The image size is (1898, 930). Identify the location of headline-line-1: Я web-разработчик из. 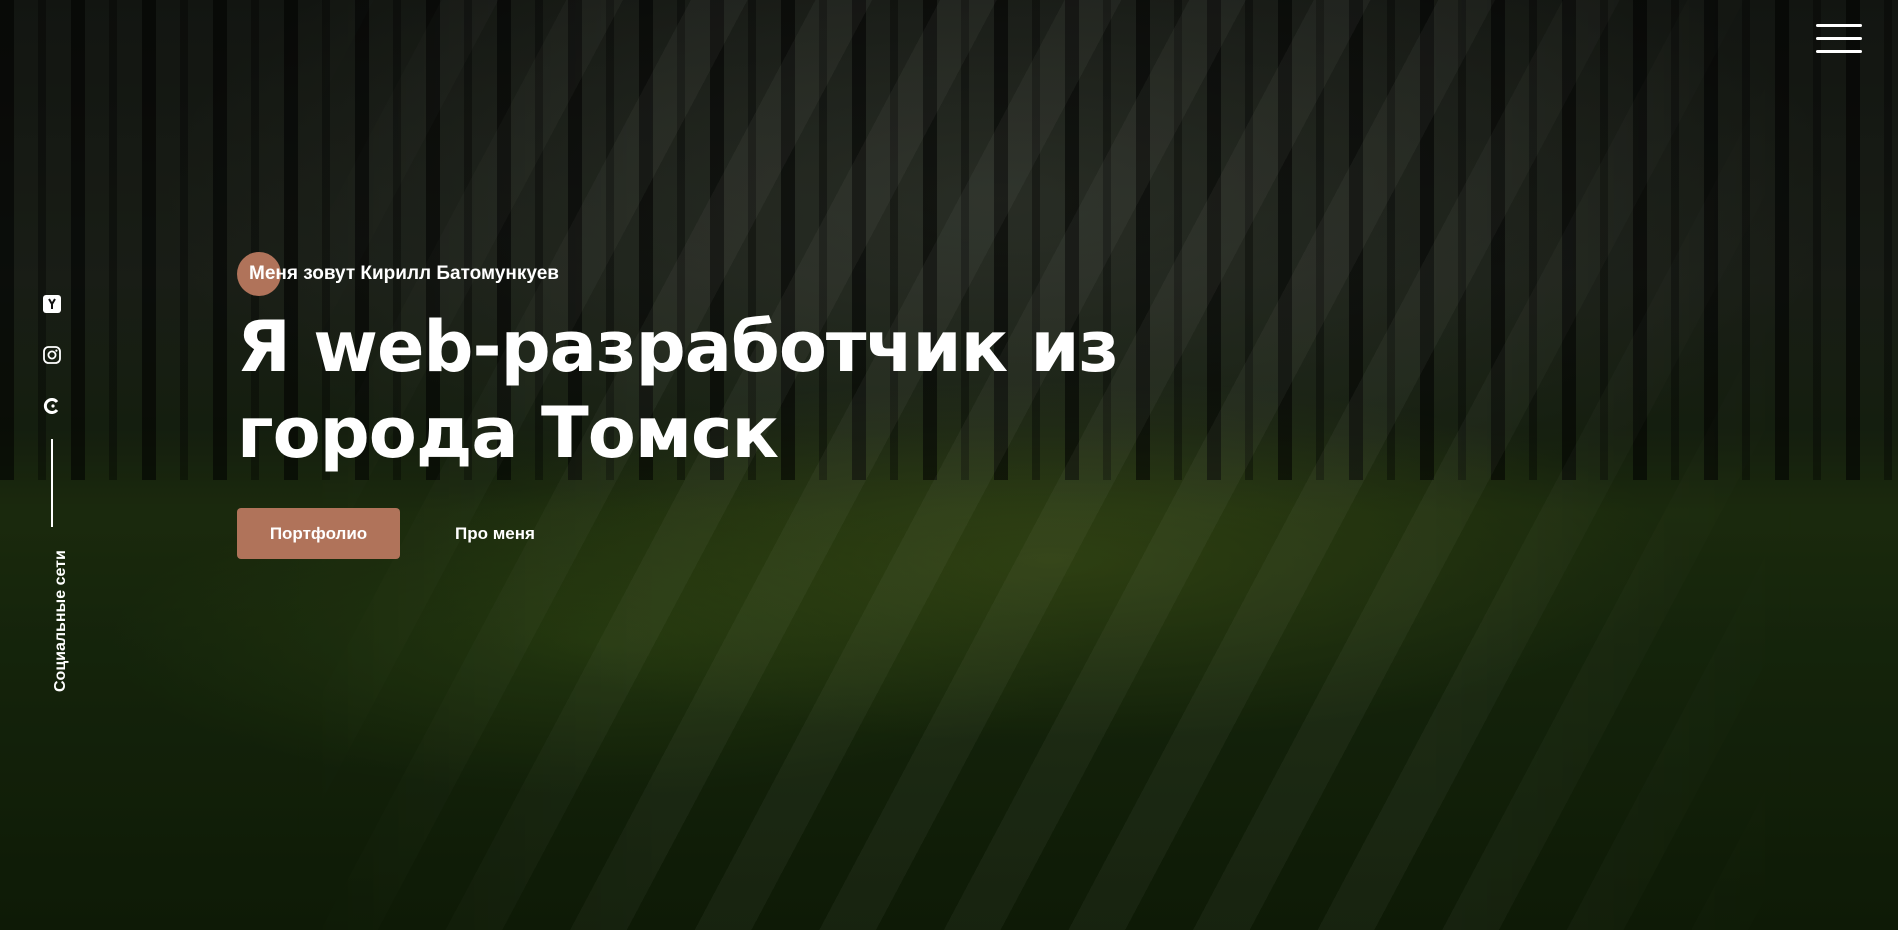
(678, 347).